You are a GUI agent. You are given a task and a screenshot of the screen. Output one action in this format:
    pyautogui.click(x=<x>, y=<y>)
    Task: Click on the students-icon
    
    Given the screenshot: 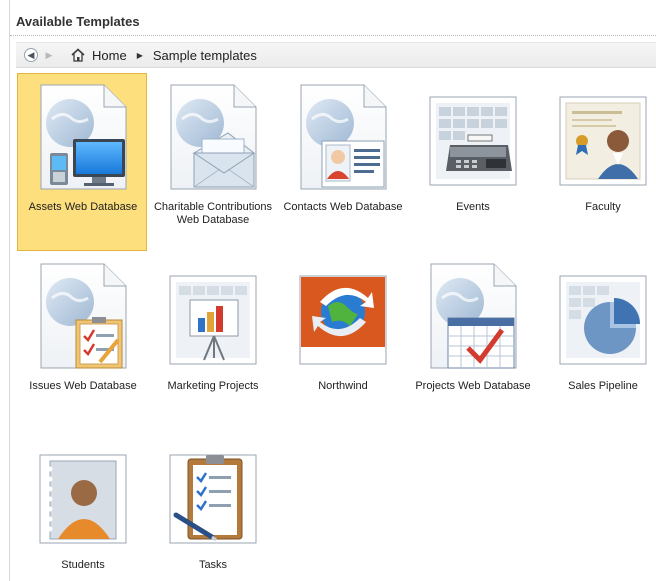 What is the action you would take?
    pyautogui.click(x=83, y=495)
    